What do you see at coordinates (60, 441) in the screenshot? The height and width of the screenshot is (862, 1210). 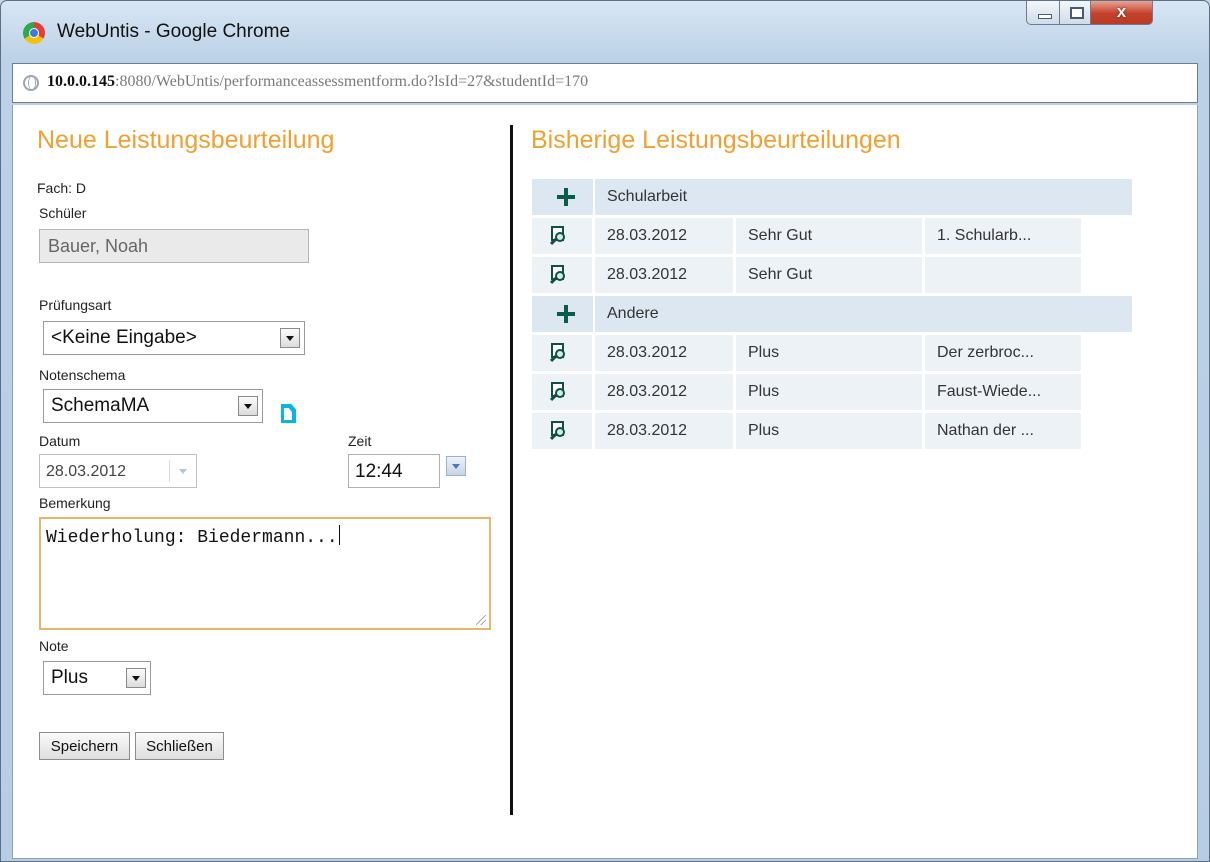 I see `date-label: Datum` at bounding box center [60, 441].